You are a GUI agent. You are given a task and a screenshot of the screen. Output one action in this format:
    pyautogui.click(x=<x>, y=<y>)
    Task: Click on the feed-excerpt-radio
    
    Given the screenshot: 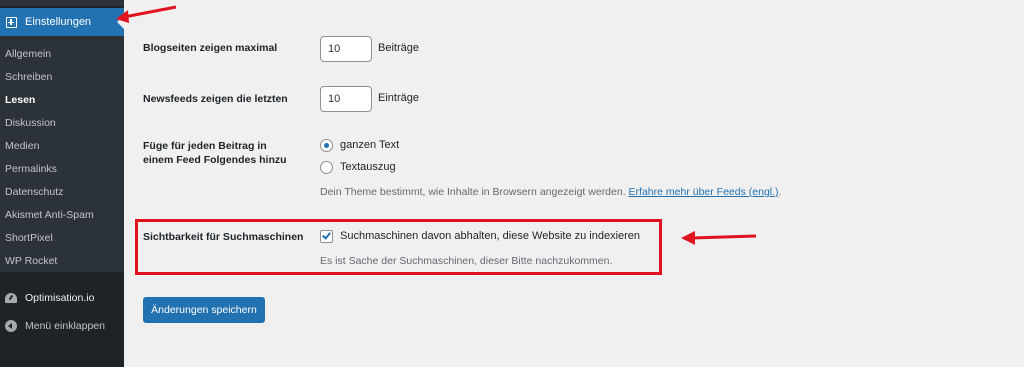 What is the action you would take?
    pyautogui.click(x=326, y=167)
    